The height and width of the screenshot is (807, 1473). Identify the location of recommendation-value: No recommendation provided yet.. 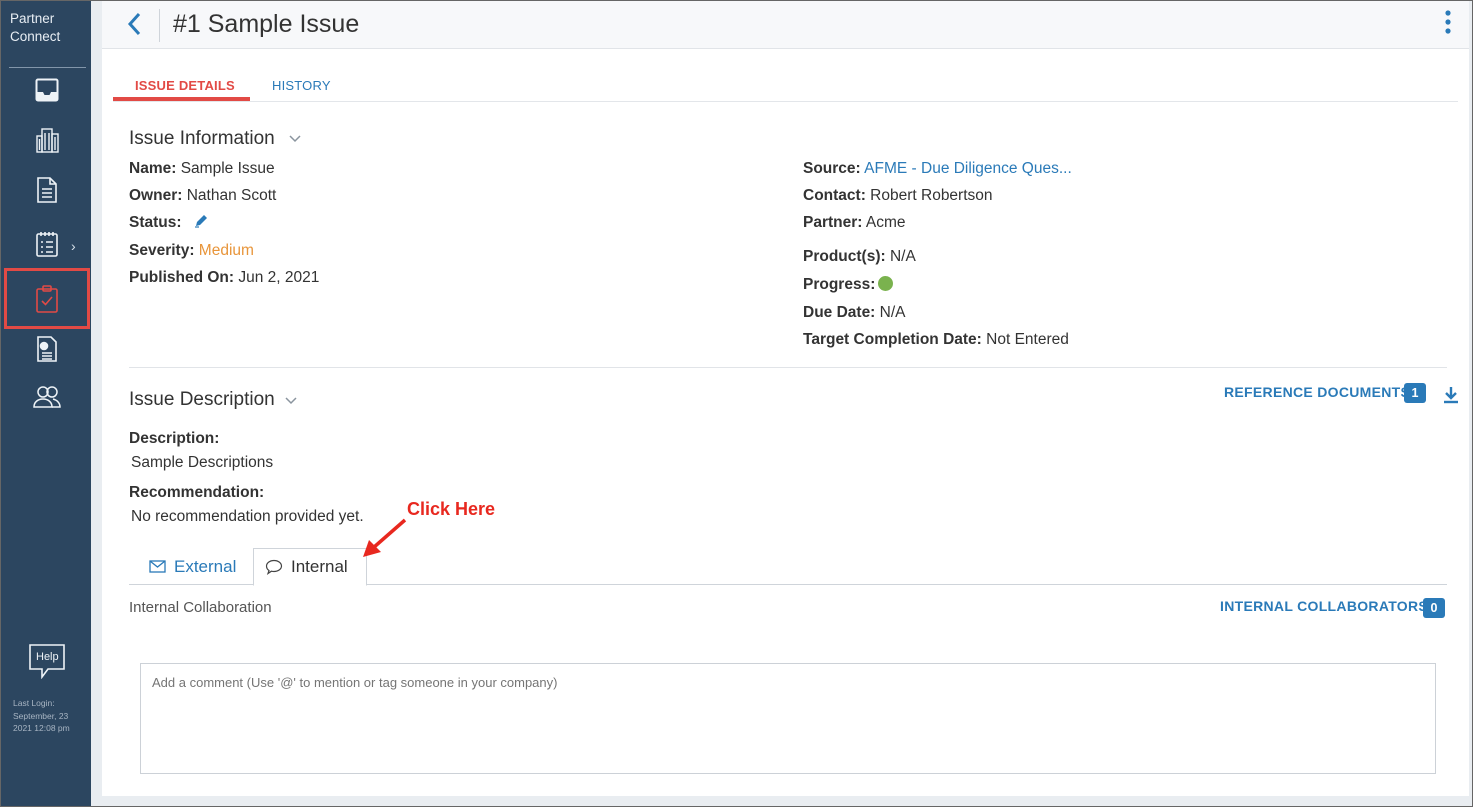
(247, 516).